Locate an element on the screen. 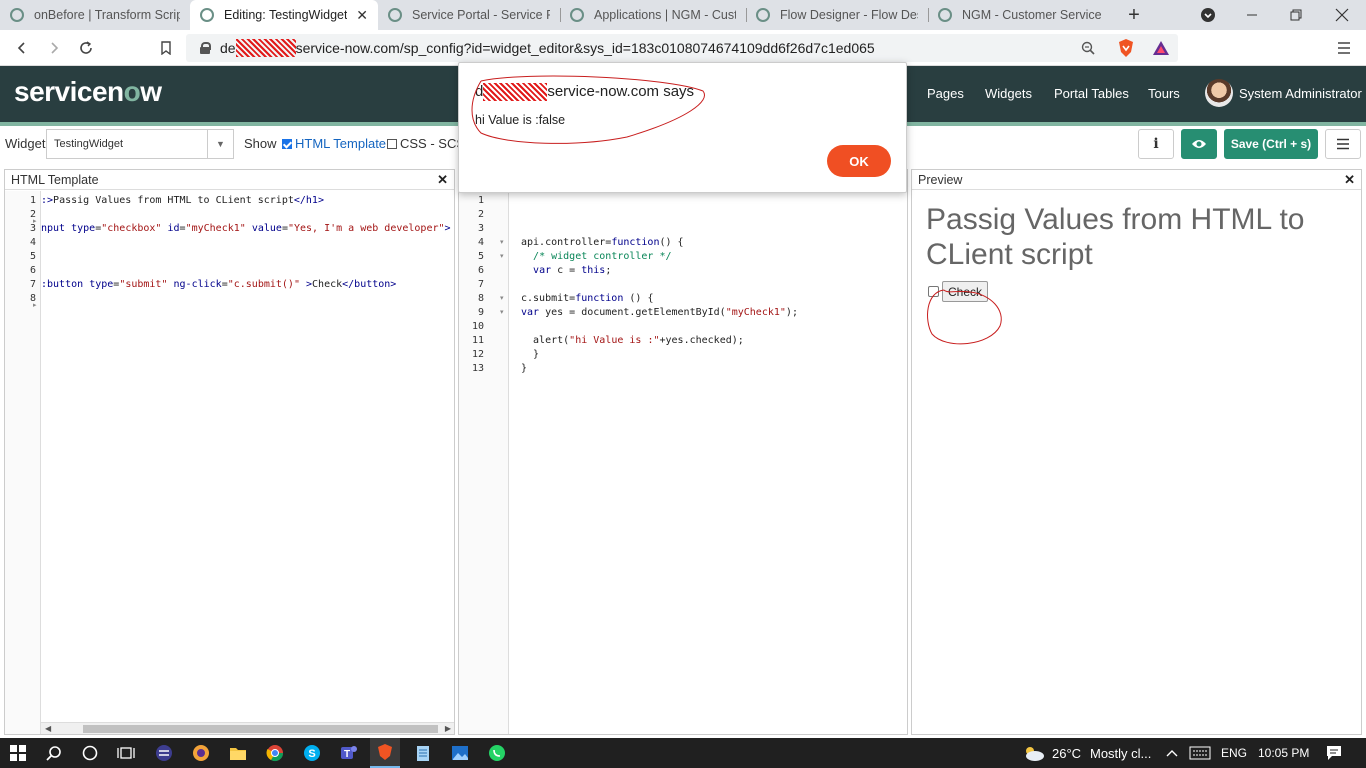  browser-tab-flow-designer: Flow Designer - Flow Designer is located at coordinates (837, 15).